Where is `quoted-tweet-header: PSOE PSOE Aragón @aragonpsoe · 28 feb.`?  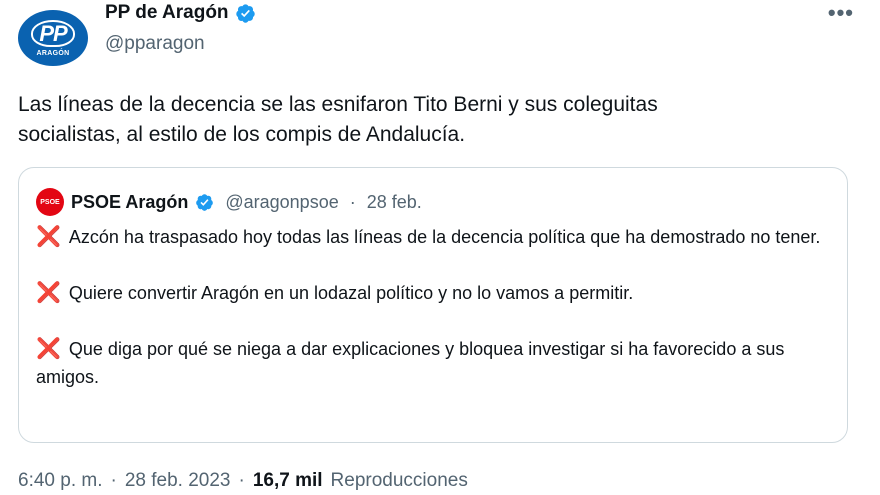
quoted-tweet-header: PSOE PSOE Aragón @aragonpsoe · 28 feb. is located at coordinates (229, 202).